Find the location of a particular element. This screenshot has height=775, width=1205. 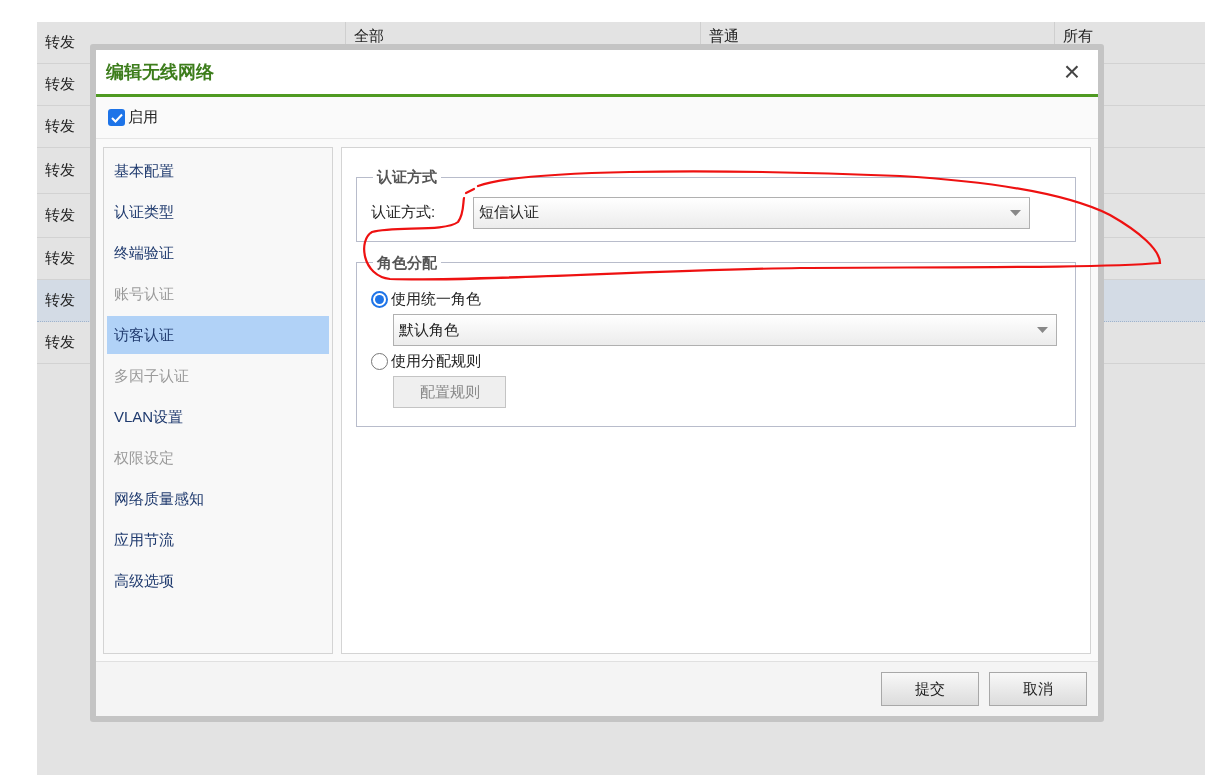

nav-item: 访客认证 is located at coordinates (218, 335).